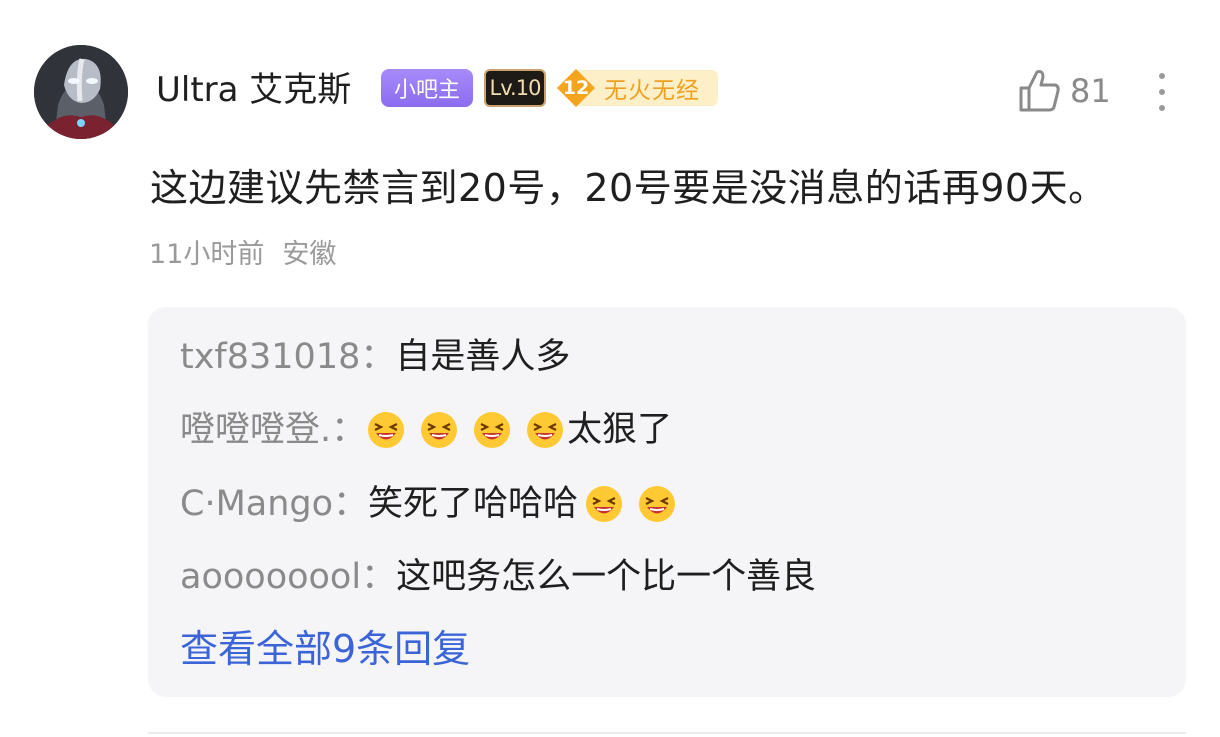 The height and width of the screenshot is (737, 1220). I want to click on comment-meta: 11小时前 安徽, so click(242, 255).